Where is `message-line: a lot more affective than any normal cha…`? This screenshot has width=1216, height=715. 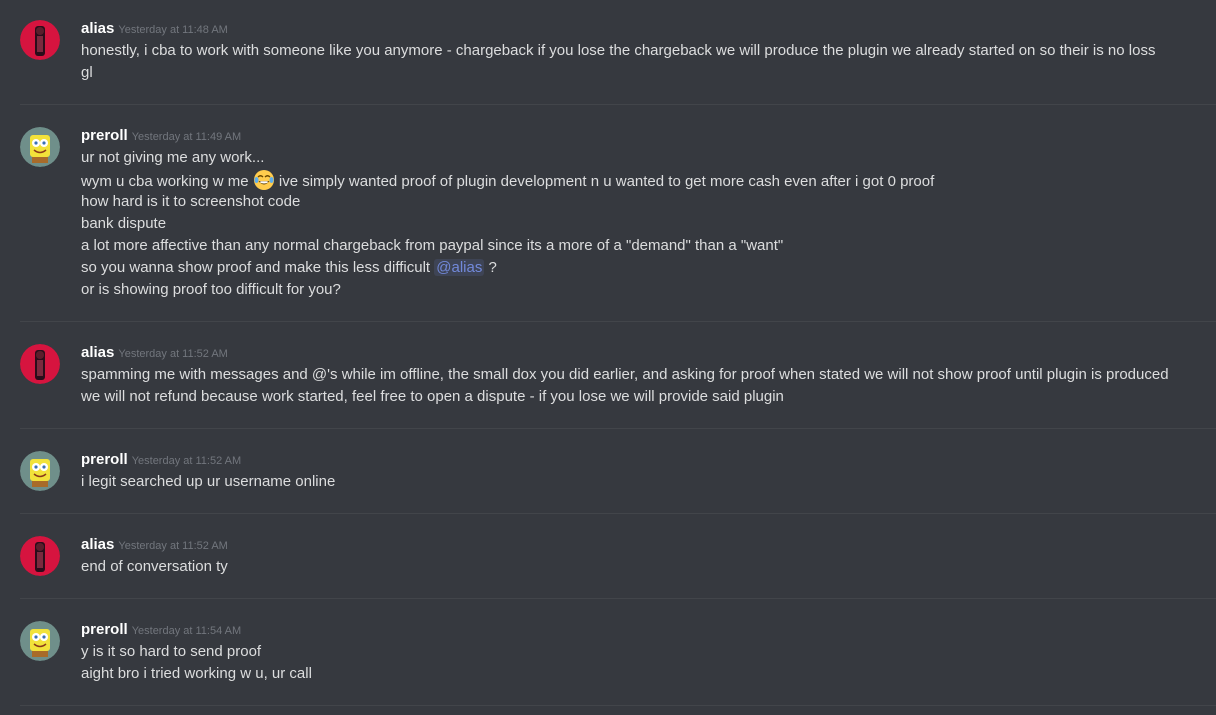 message-line: a lot more affective than any normal cha… is located at coordinates (432, 245).